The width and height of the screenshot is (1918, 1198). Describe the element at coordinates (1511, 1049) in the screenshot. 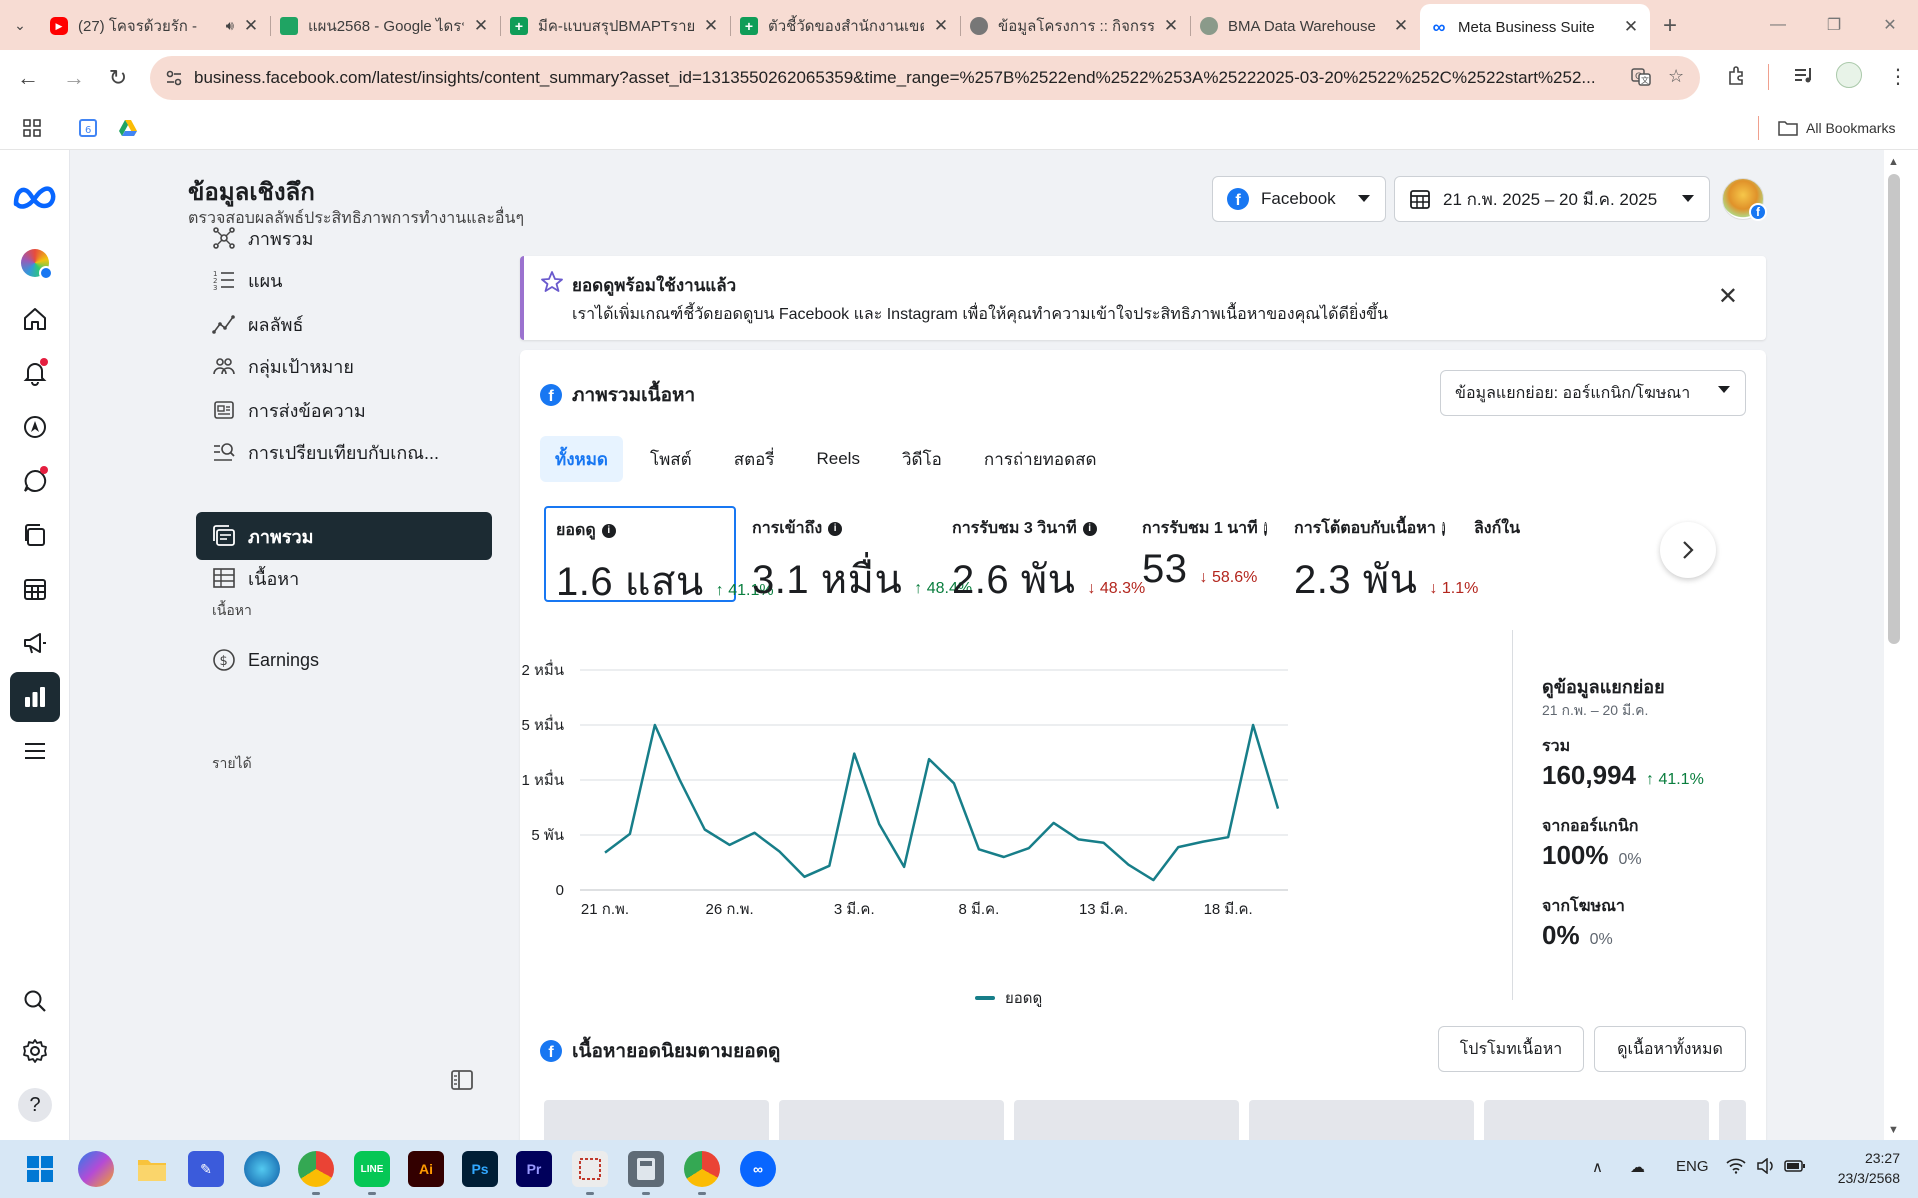

I see `promote-content-button: โปรโมทเนื้อหา` at that location.